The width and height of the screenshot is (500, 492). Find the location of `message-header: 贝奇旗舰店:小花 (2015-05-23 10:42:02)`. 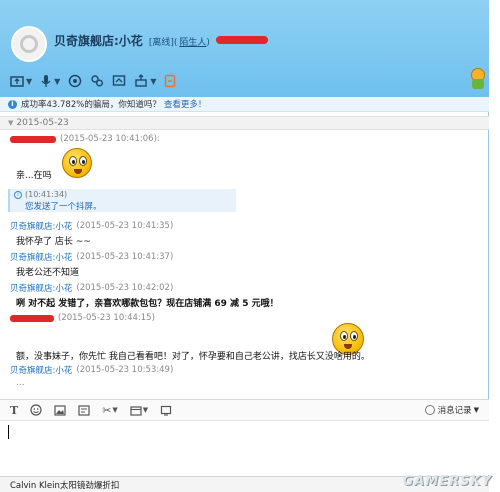

message-header: 贝奇旗舰店:小花 (2015-05-23 10:42:02) is located at coordinates (91, 288).